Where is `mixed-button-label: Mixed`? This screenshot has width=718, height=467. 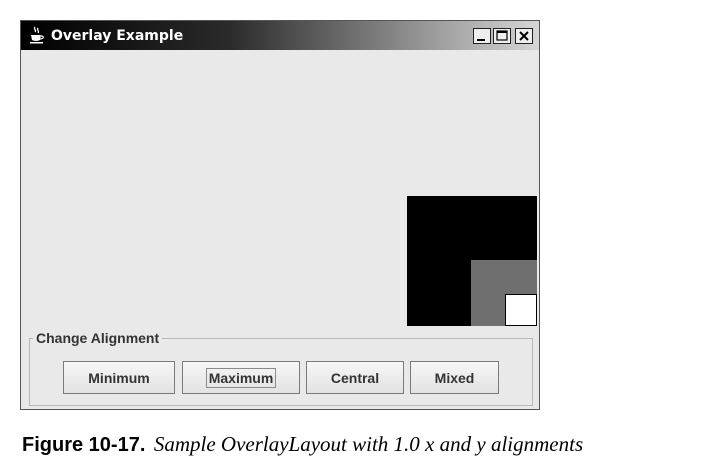 mixed-button-label: Mixed is located at coordinates (454, 377).